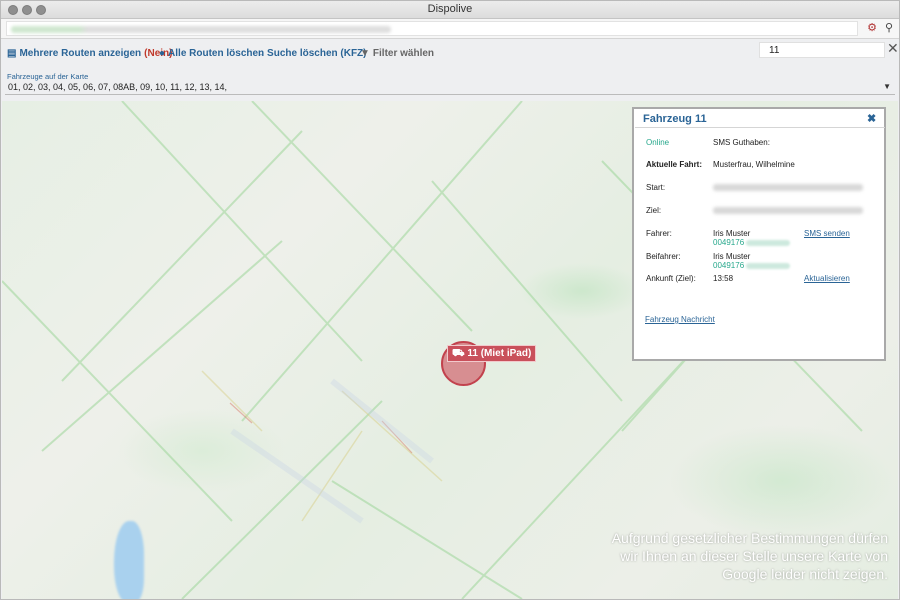 Image resolution: width=900 pixels, height=600 pixels. Describe the element at coordinates (732, 233) in the screenshot. I see `driver-name: Iris Muster` at that location.